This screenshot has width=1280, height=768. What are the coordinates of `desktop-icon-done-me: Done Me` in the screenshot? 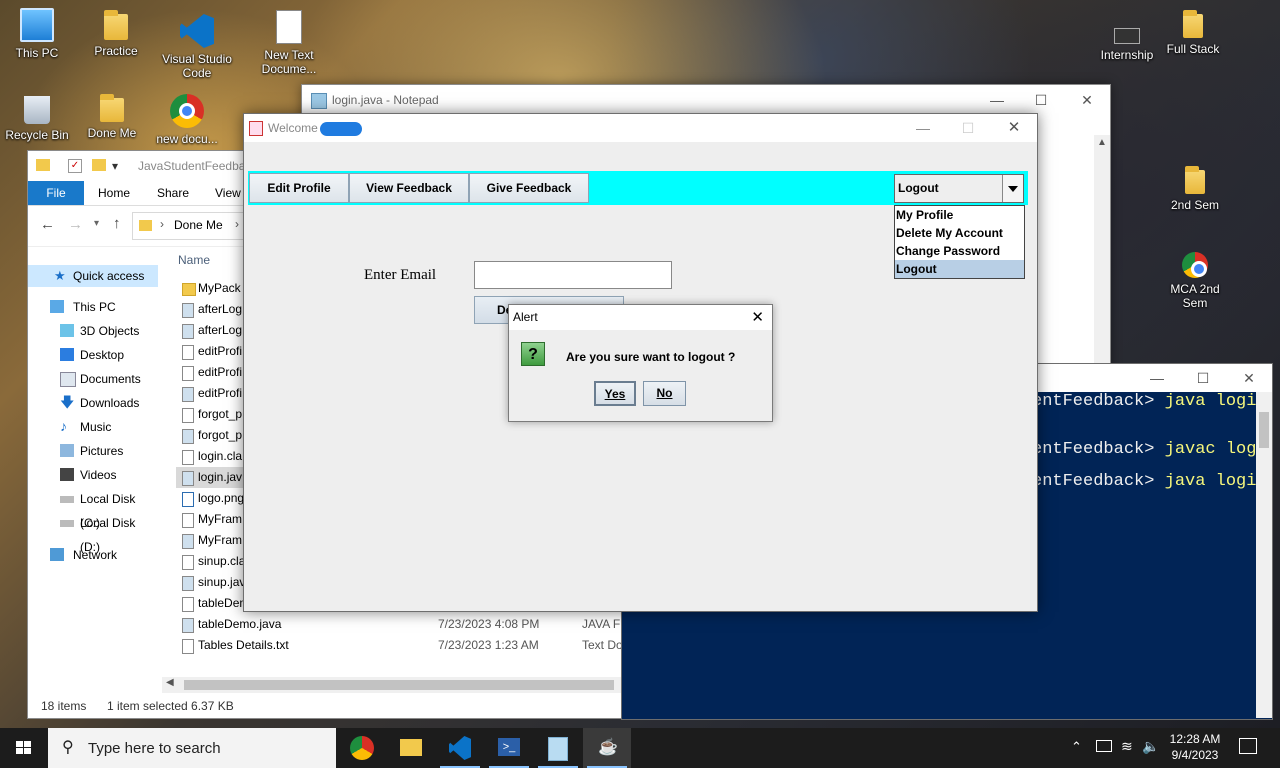 It's located at (112, 117).